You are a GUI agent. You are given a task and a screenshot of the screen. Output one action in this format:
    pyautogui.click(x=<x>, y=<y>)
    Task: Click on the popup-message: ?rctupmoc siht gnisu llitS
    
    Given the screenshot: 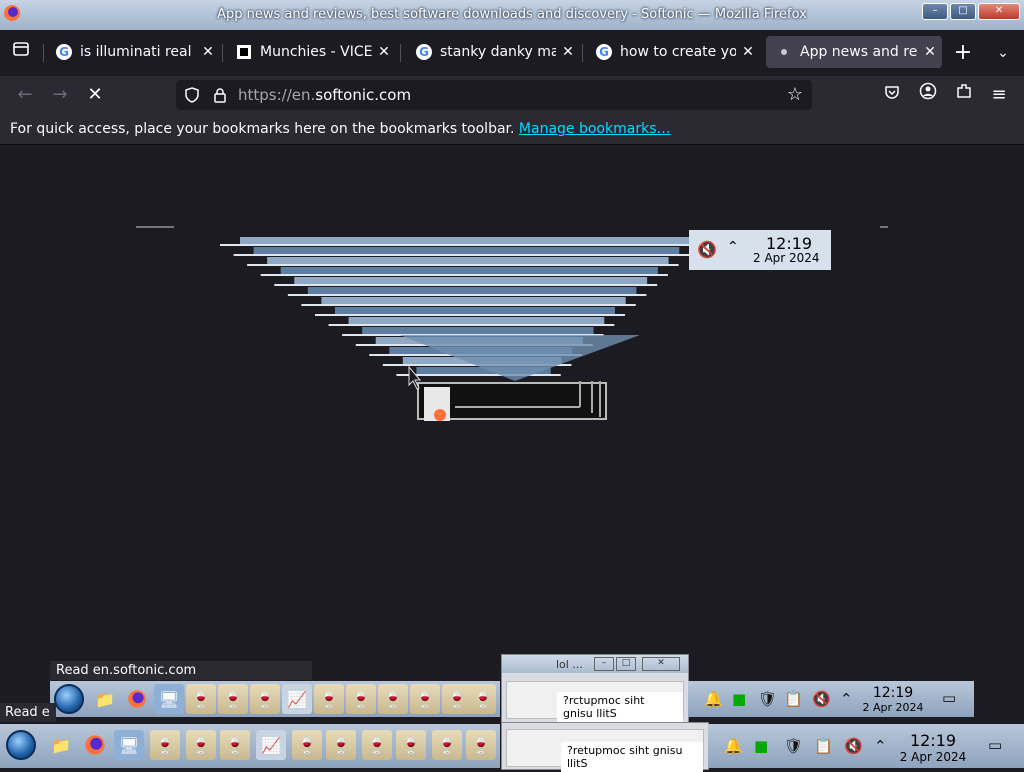 What is the action you would take?
    pyautogui.click(x=620, y=707)
    